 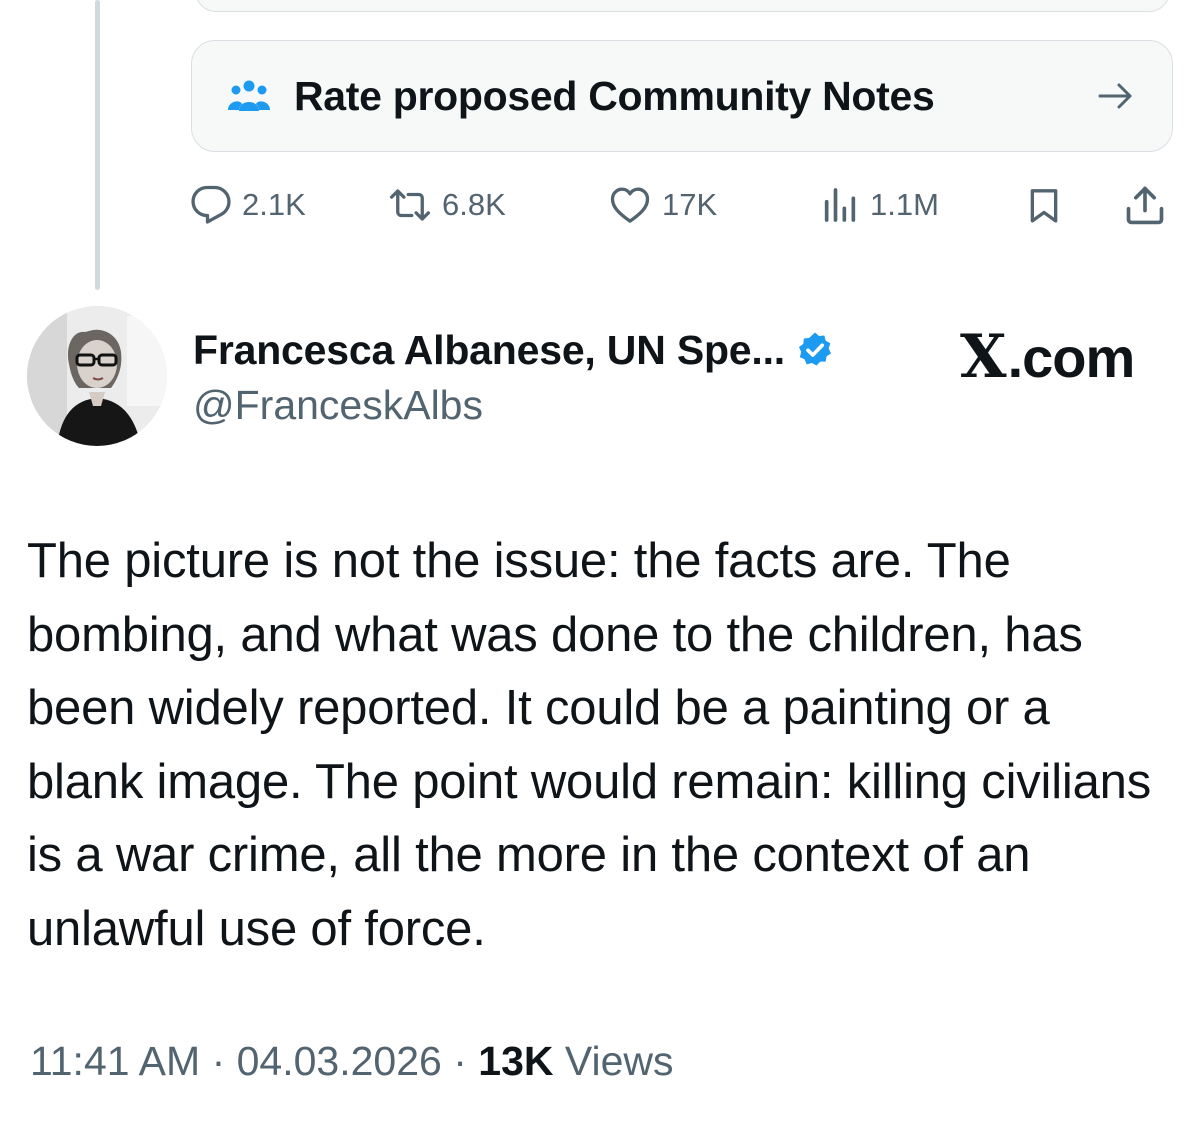 I want to click on reply-button: 2.1K, so click(x=248, y=205).